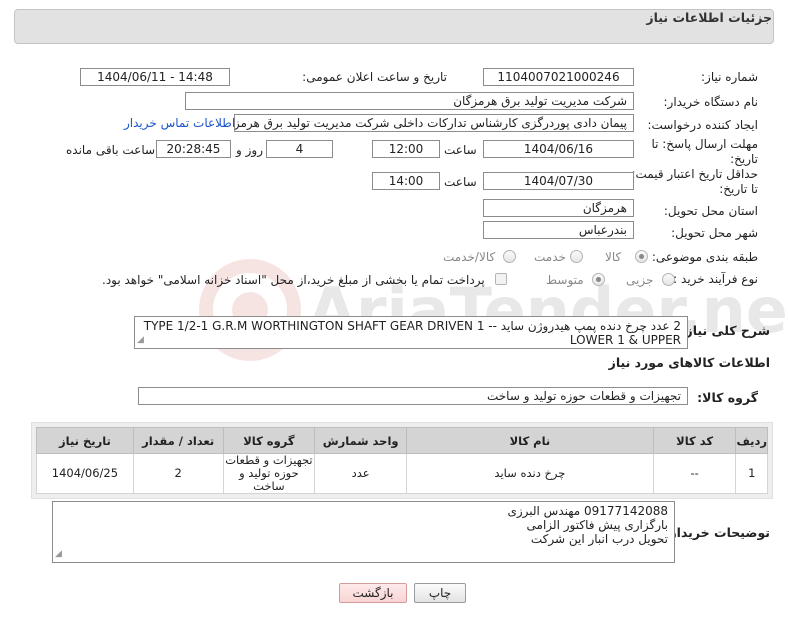 The height and width of the screenshot is (619, 788). I want to click on col-date-header: تاریخ نیاز, so click(85, 440).